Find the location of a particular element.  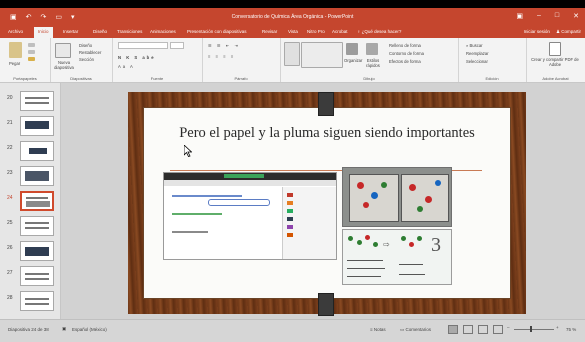

top-clip is located at coordinates (326, 104).